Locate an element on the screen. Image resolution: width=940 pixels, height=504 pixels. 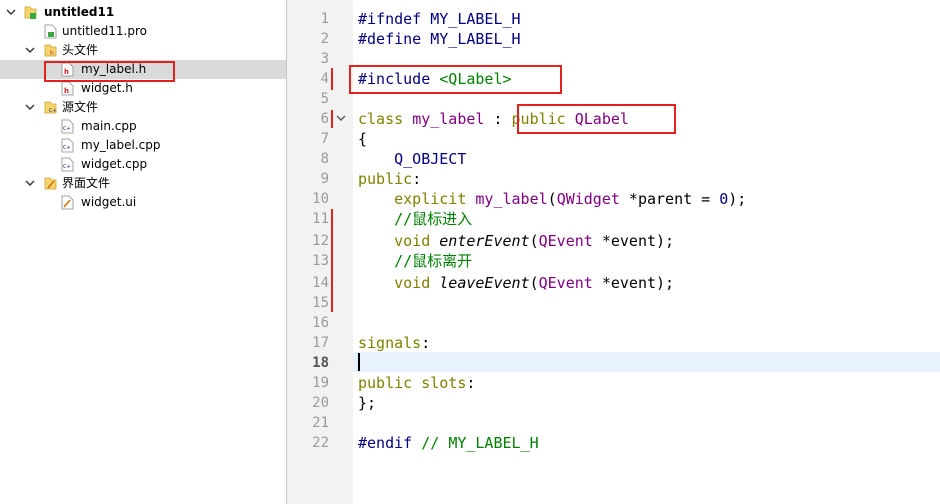
line-number: 19 is located at coordinates (320, 383).